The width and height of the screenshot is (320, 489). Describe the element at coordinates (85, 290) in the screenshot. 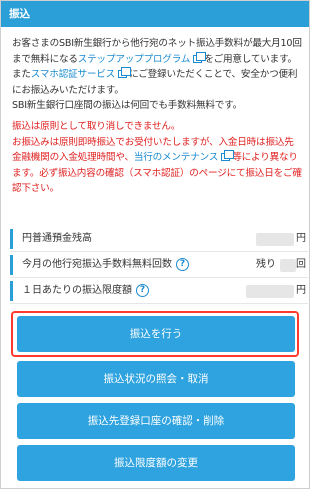

I see `daily-limit-label: １日あたりの振込限度額?` at that location.